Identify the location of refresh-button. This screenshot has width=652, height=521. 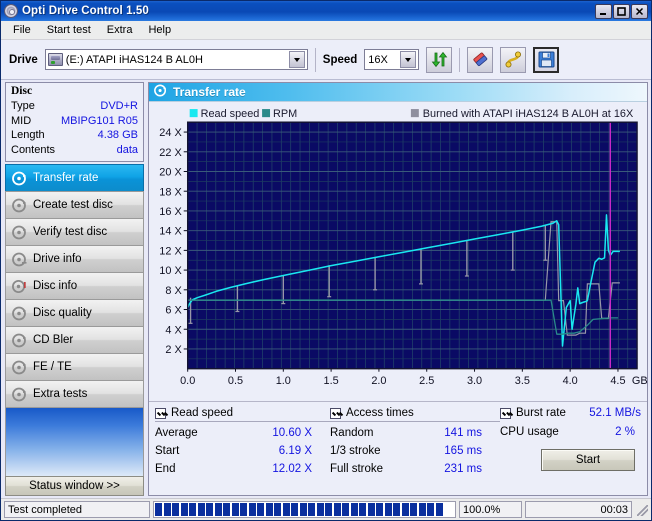
(439, 59).